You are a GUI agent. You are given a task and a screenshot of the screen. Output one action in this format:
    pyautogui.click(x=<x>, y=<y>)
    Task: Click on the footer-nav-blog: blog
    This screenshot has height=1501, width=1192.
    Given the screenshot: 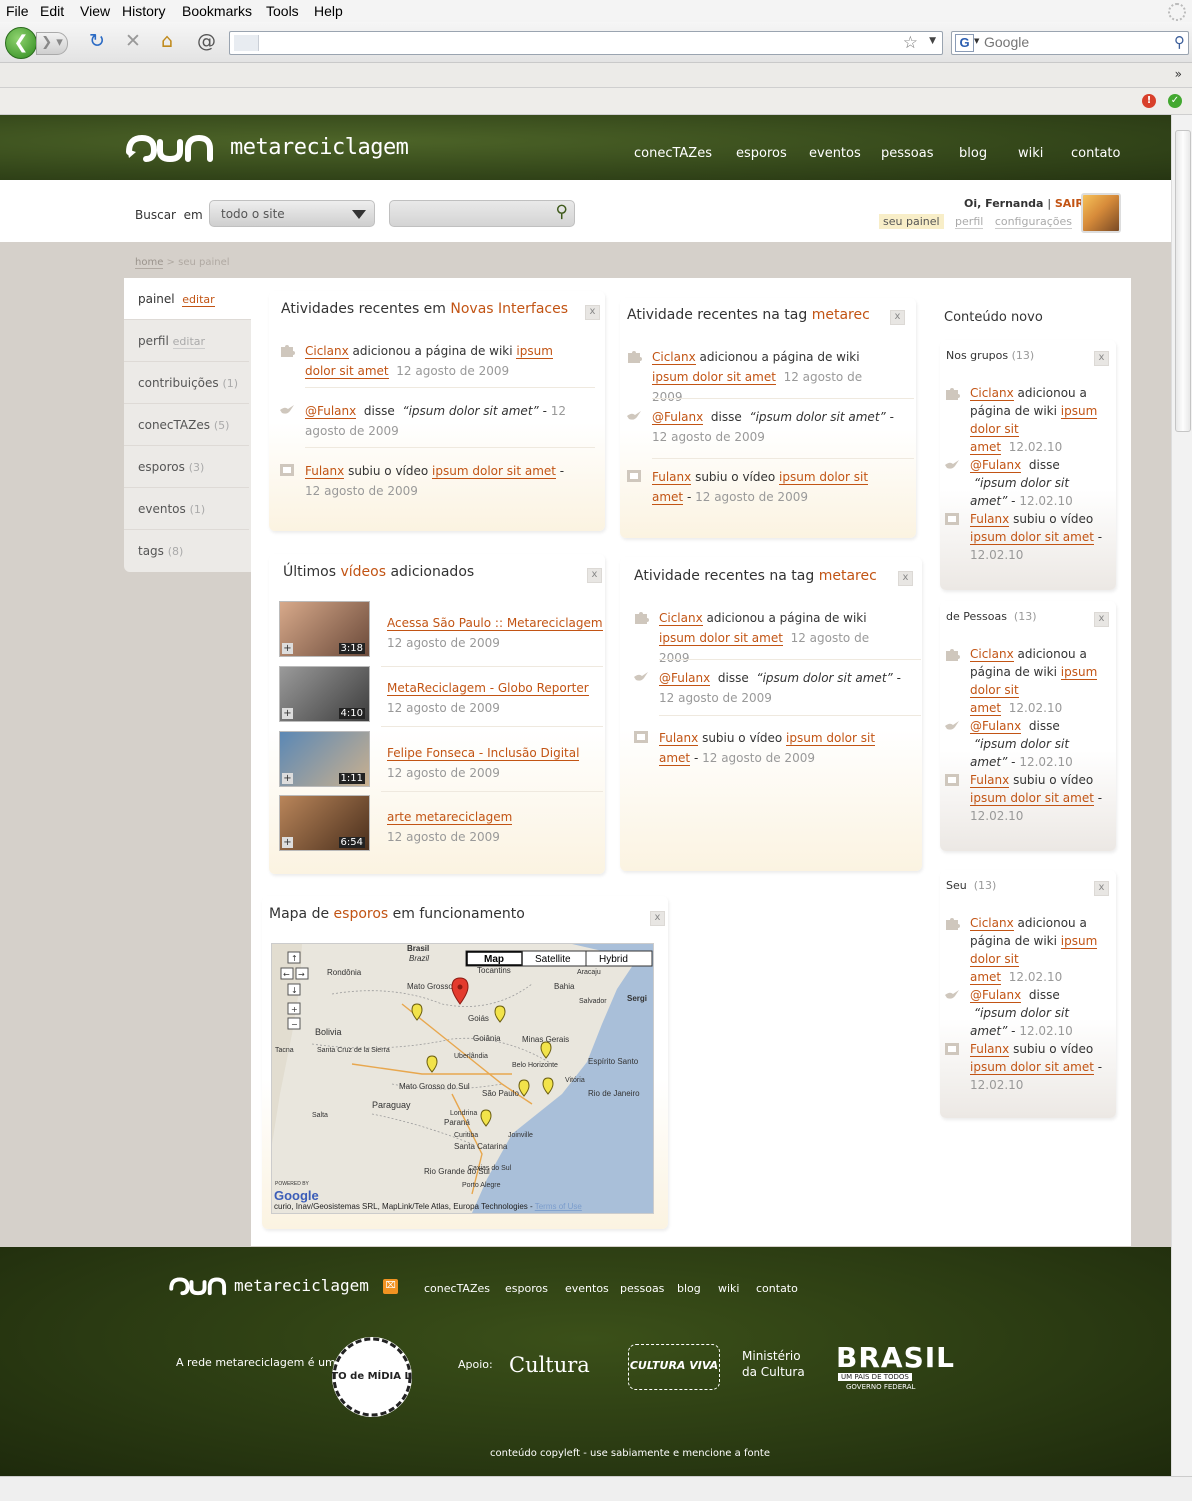 What is the action you would take?
    pyautogui.click(x=689, y=1288)
    